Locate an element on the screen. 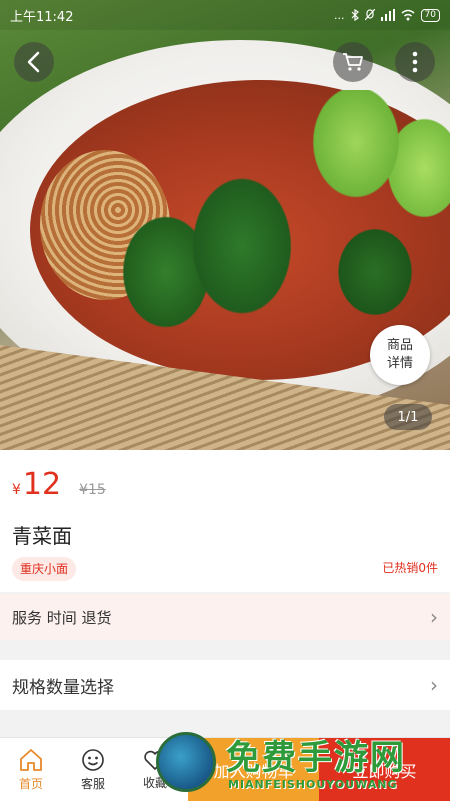 The height and width of the screenshot is (801, 450). nav-home-label: 首页 is located at coordinates (30, 783).